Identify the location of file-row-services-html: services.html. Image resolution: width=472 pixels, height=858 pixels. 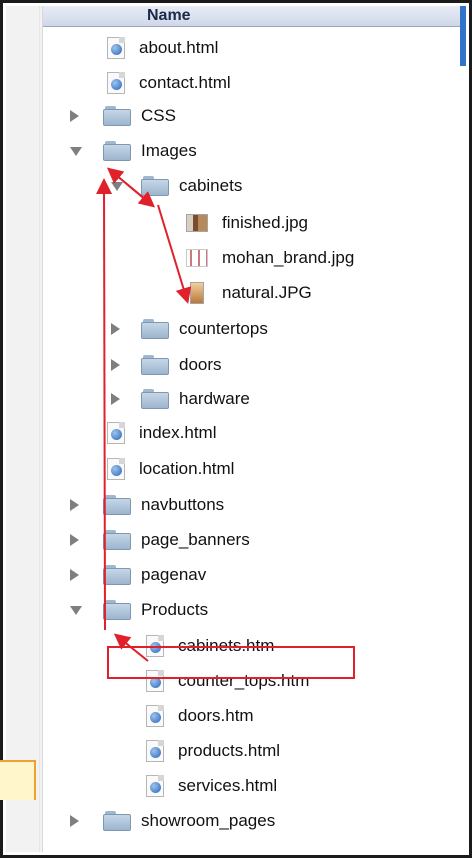
(211, 786).